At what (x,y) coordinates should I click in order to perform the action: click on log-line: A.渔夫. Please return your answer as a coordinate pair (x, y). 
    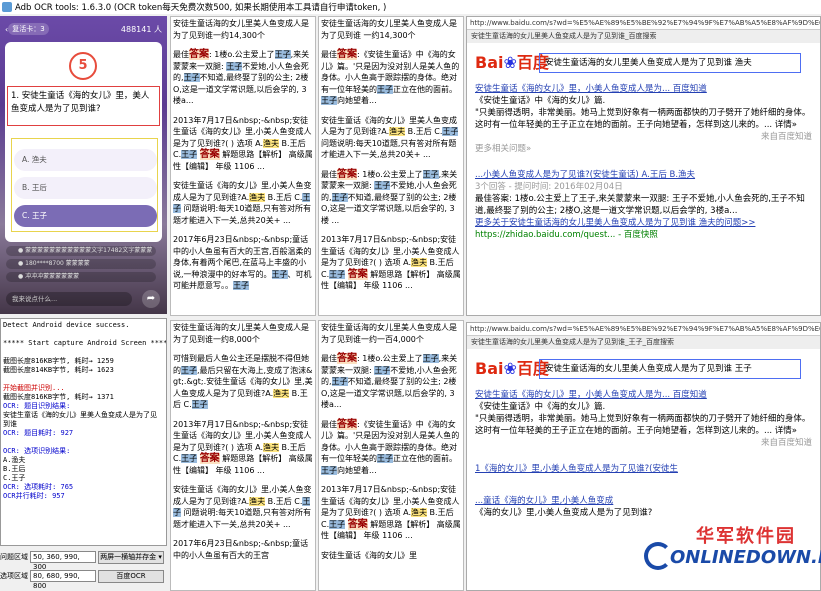
    Looking at the image, I should click on (14, 460).